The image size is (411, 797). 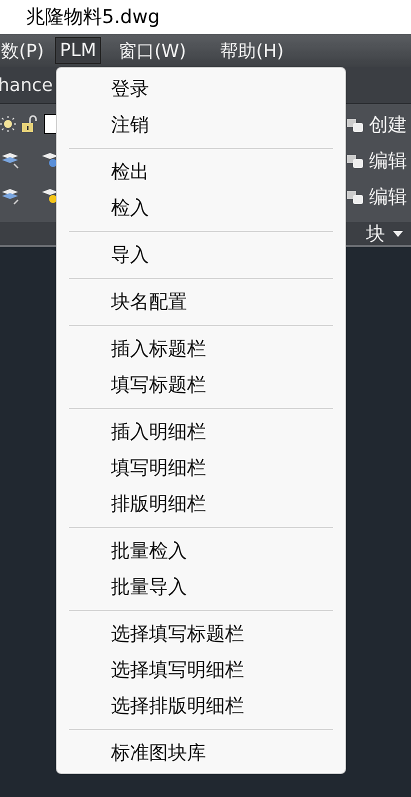 What do you see at coordinates (201, 302) in the screenshot?
I see `menu-item: 块名配置` at bounding box center [201, 302].